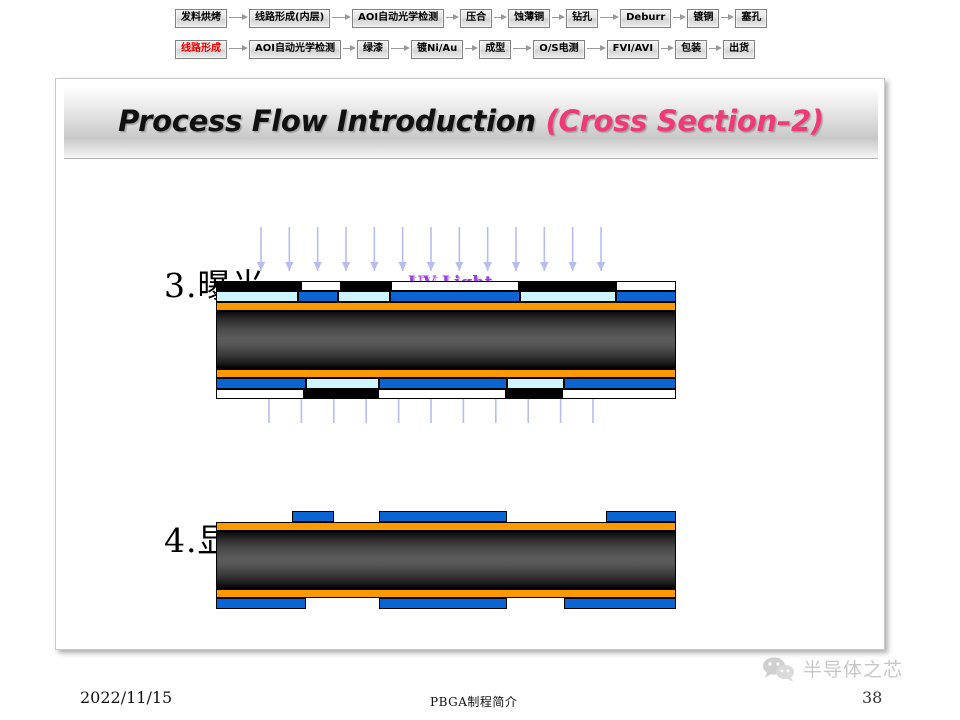 Image resolution: width=960 pixels, height=720 pixels. I want to click on flow-node: 线路形成, so click(201, 49).